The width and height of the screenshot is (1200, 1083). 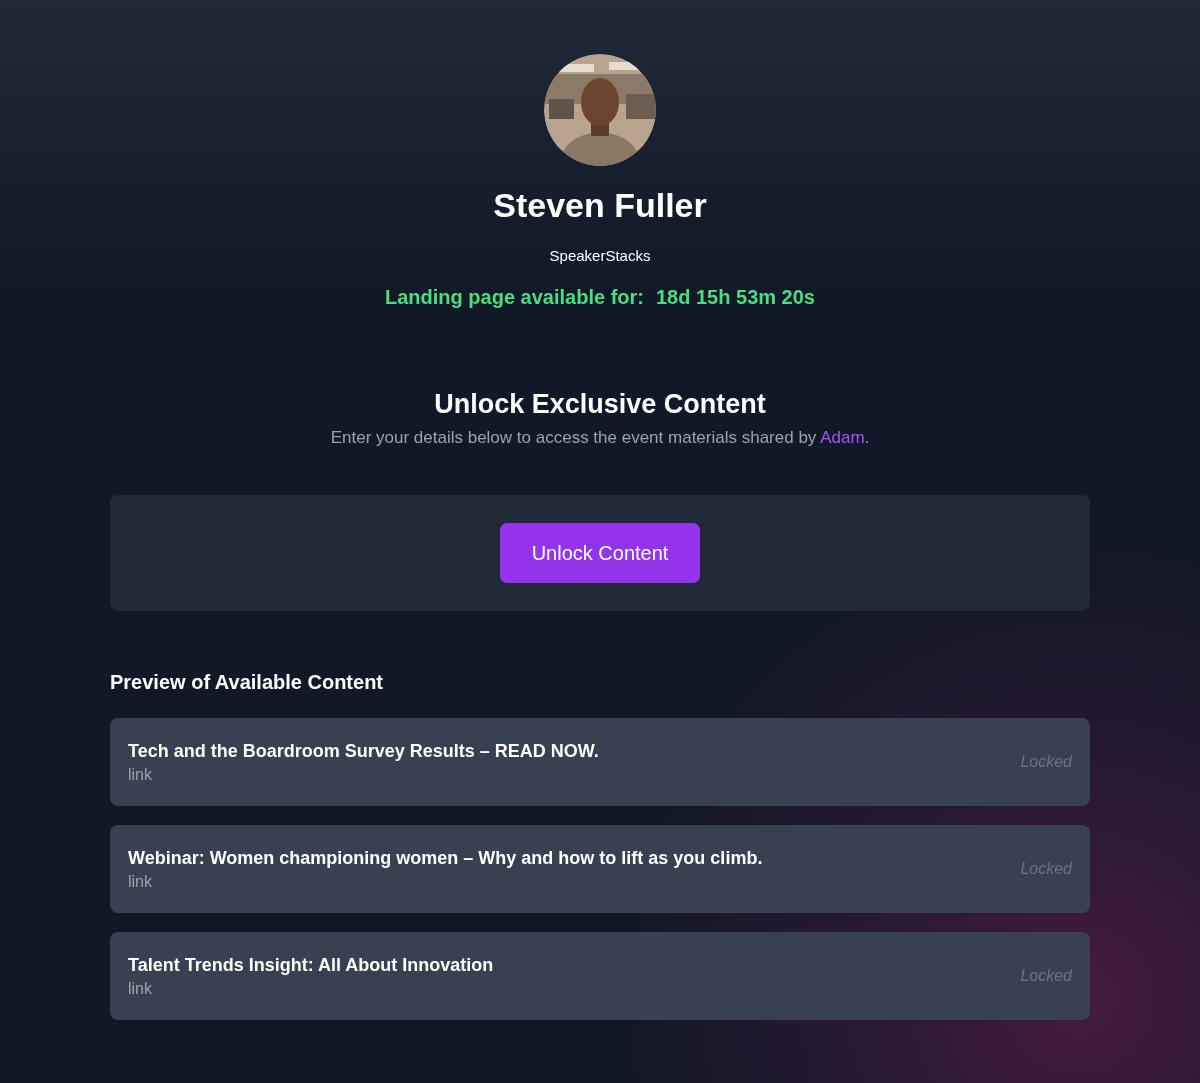 I want to click on description-text: Enter your details below to access the event materials shared by Adam., so click(x=600, y=438).